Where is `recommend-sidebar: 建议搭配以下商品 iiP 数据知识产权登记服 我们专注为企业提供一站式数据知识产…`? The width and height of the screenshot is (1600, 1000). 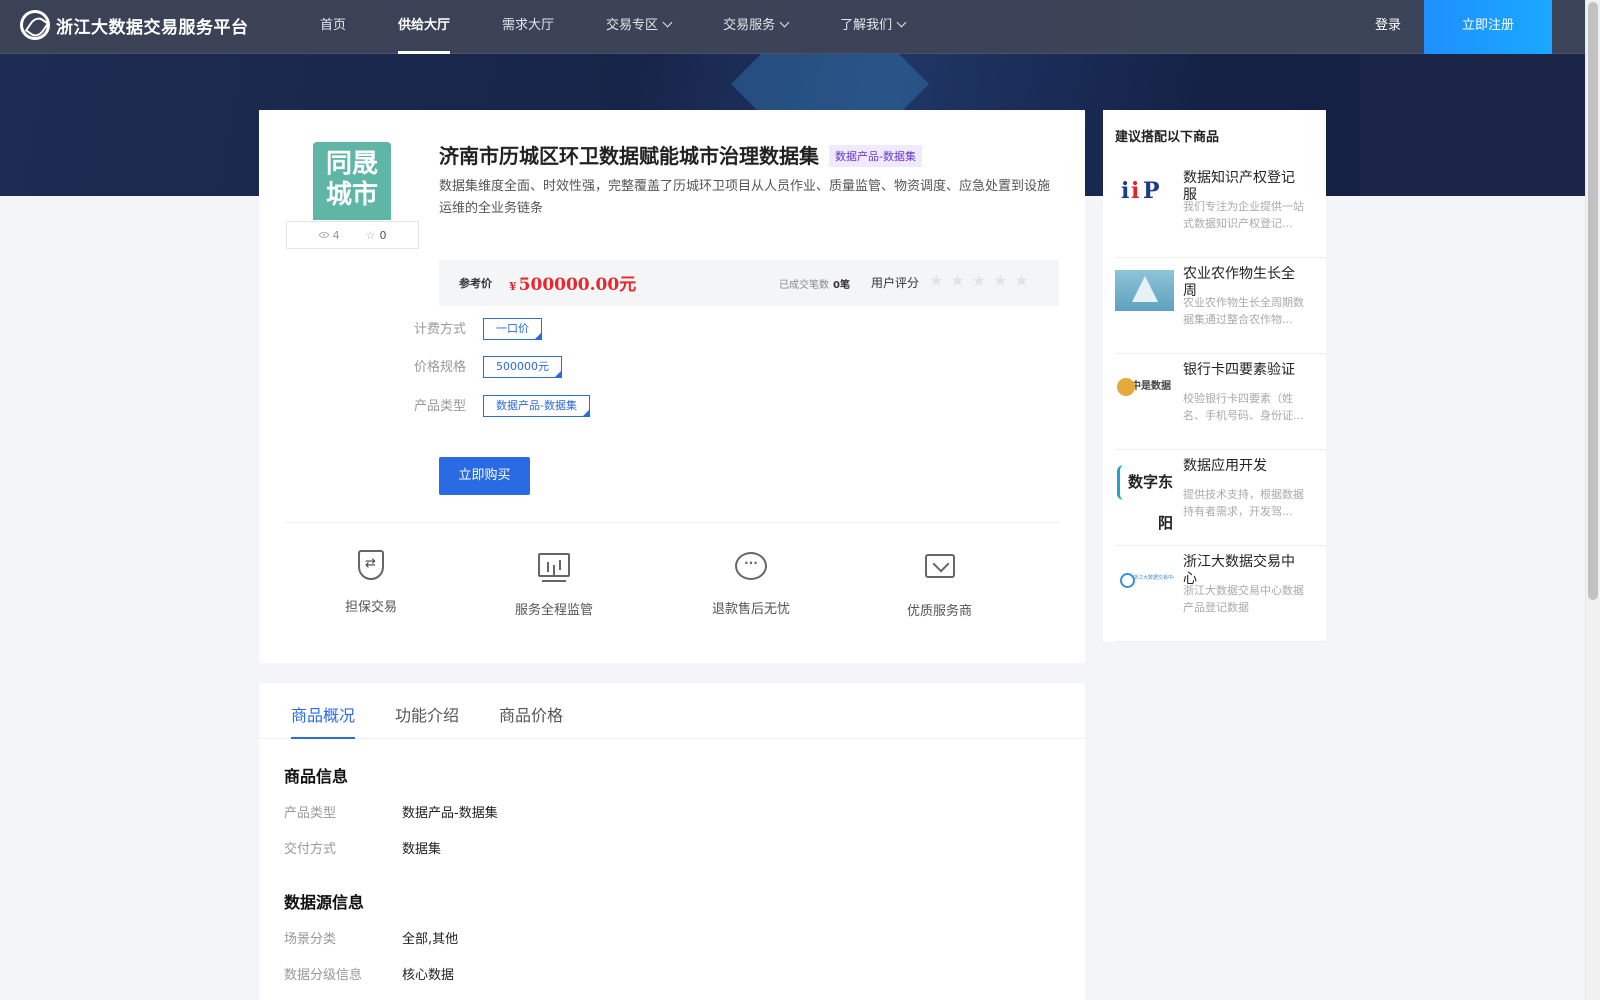 recommend-sidebar: 建议搭配以下商品 iiP 数据知识产权登记服 我们专注为企业提供一站式数据知识产… is located at coordinates (1214, 376).